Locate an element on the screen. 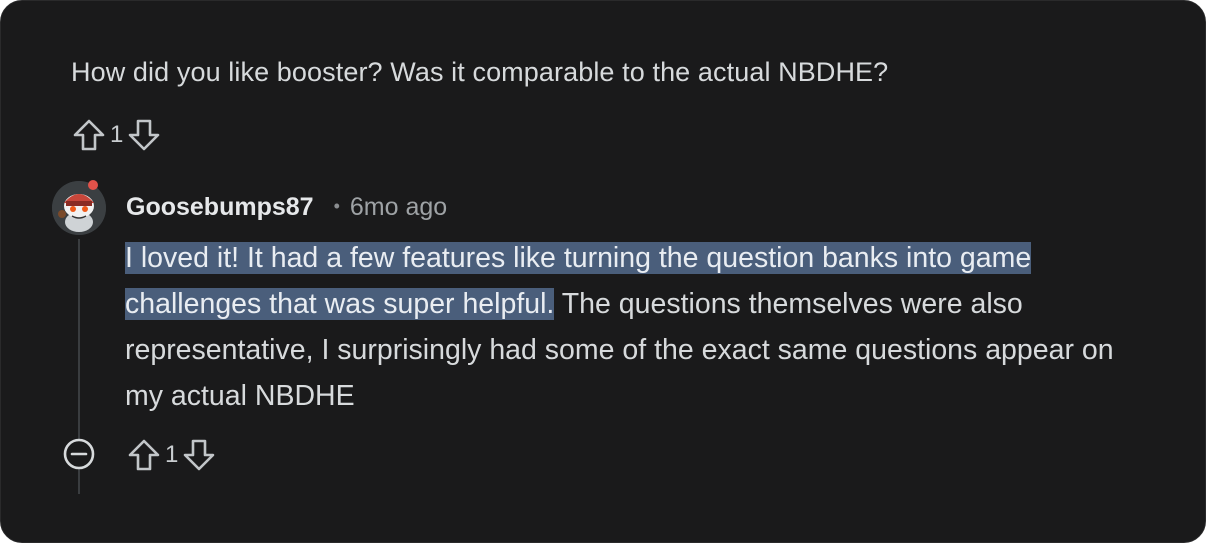 This screenshot has height=543, width=1206. reply-vote-bar: 1 is located at coordinates (171, 455).